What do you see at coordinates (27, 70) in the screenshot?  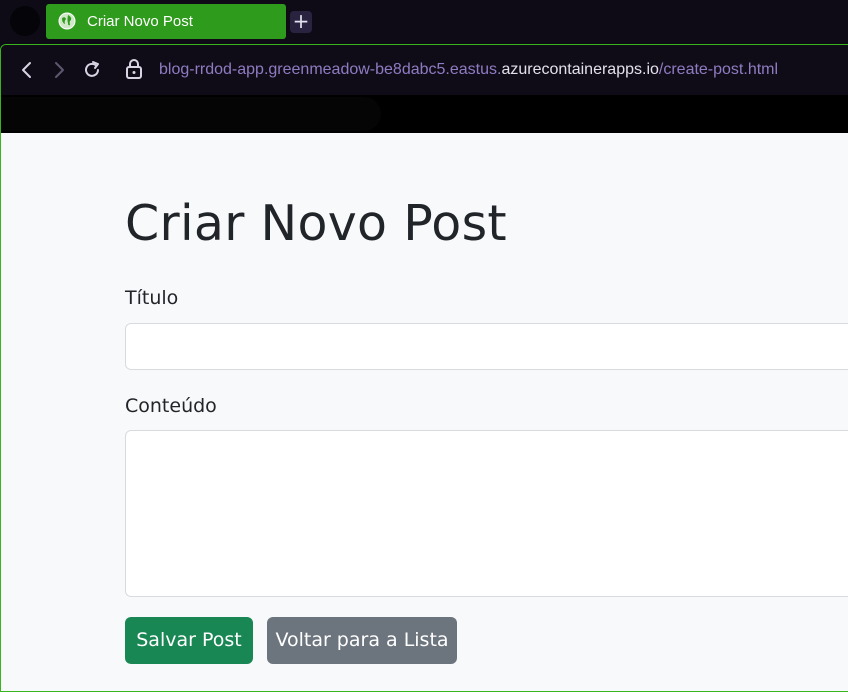 I see `back-arrow-icon` at bounding box center [27, 70].